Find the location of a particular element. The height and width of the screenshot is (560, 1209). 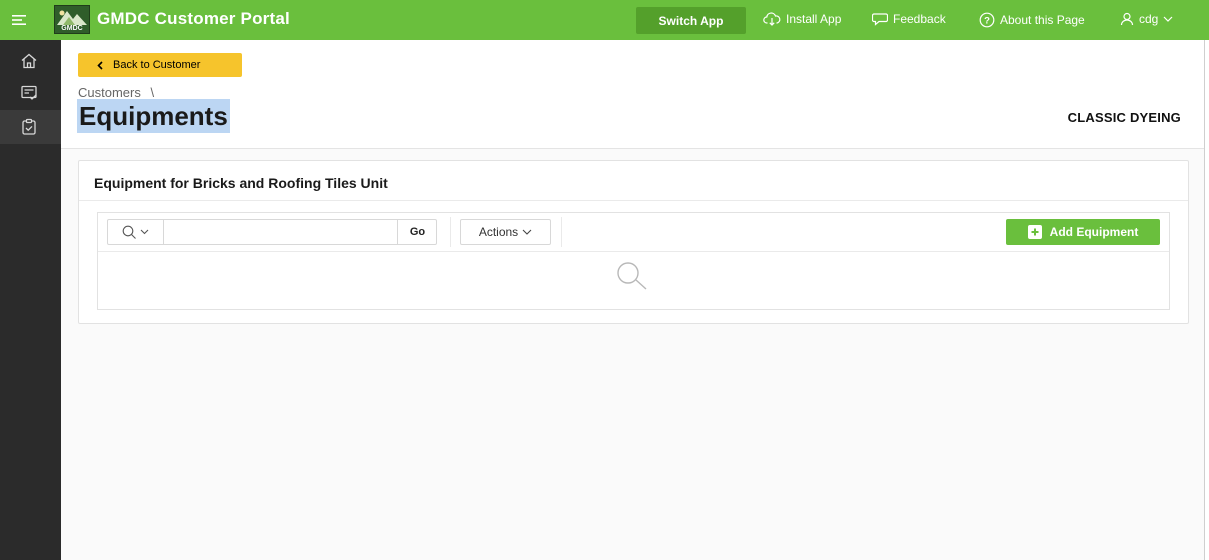

switch-app-label: Switch App is located at coordinates (691, 20).